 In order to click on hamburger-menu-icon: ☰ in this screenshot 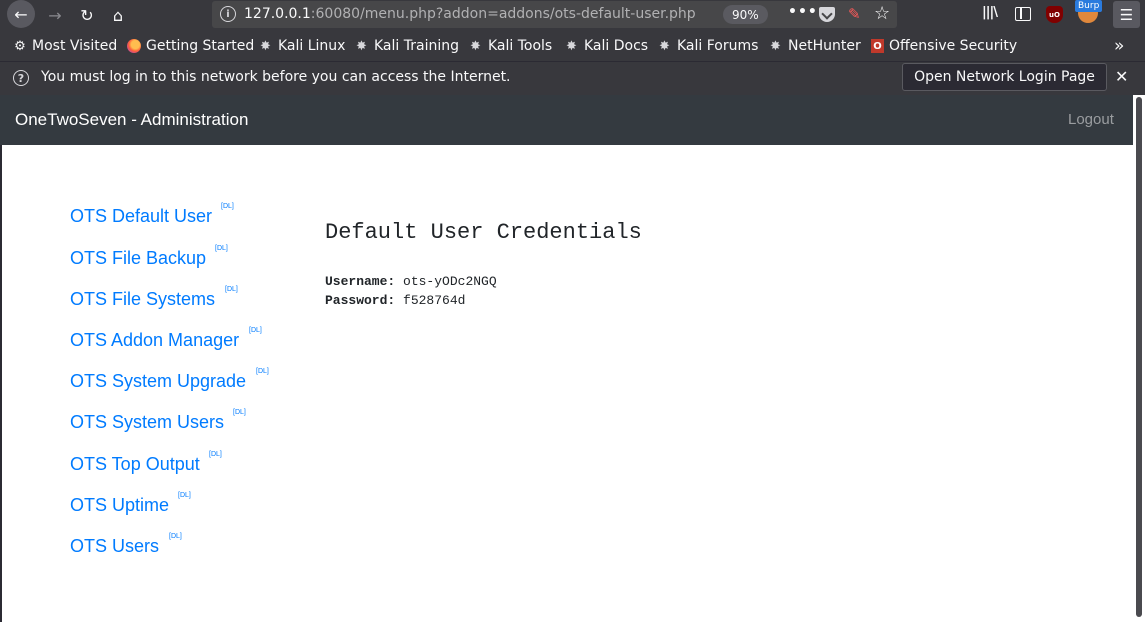, I will do `click(1126, 14)`.